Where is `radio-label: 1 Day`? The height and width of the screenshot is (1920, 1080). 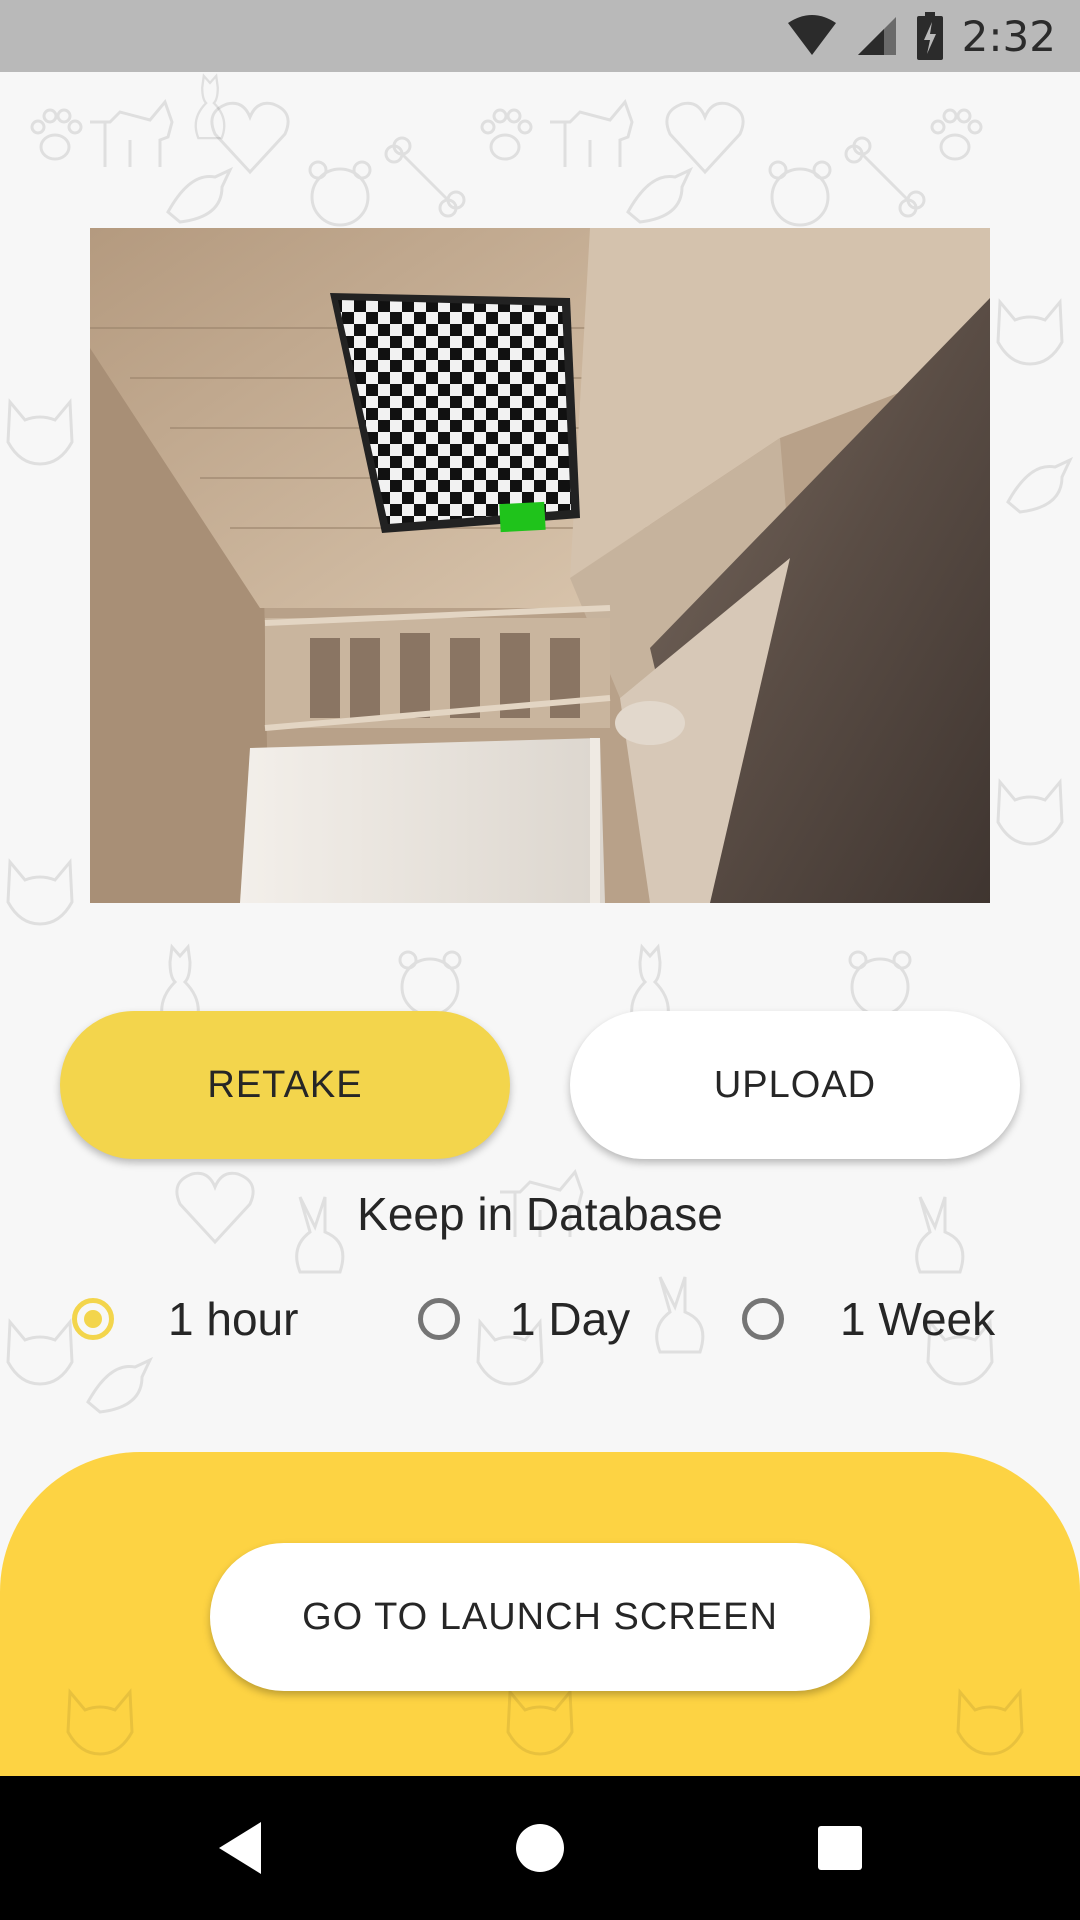
radio-label: 1 Day is located at coordinates (570, 1319).